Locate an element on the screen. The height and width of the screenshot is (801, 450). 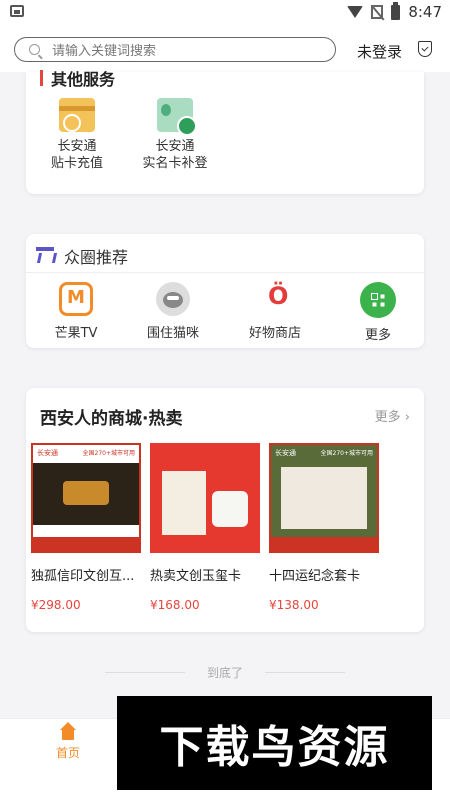
product-price: ¥138.00 is located at coordinates (294, 605).